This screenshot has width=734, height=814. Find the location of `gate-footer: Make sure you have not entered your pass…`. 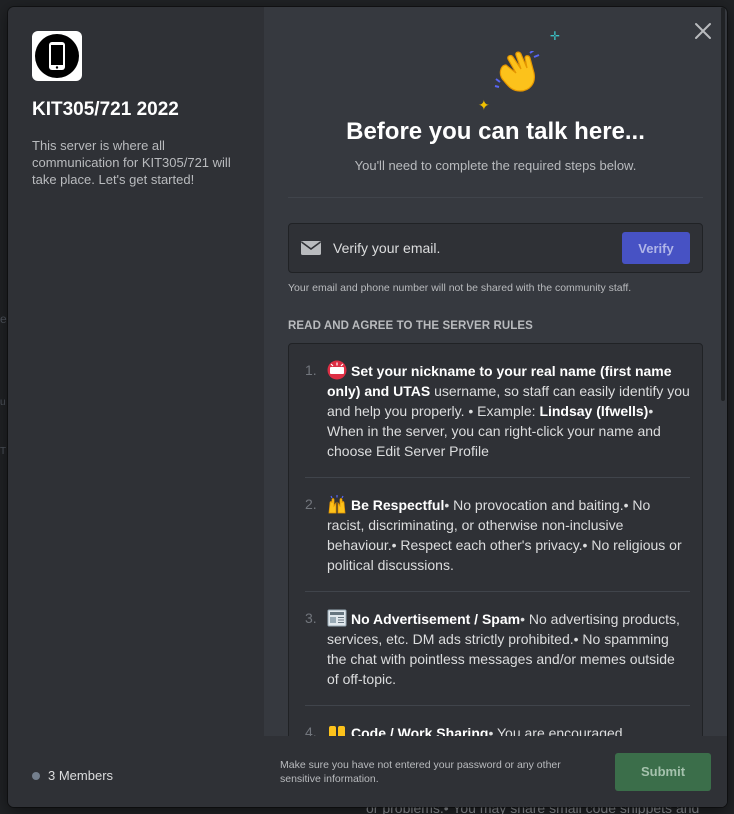

gate-footer: Make sure you have not entered your pass… is located at coordinates (495, 771).